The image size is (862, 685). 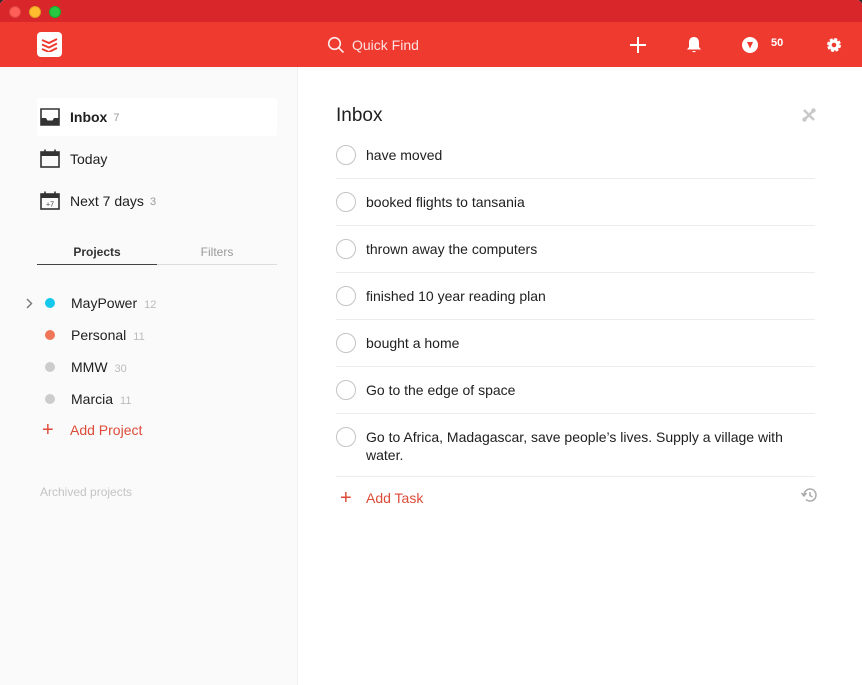 I want to click on nav-inbox-label: Inbox, so click(x=89, y=117).